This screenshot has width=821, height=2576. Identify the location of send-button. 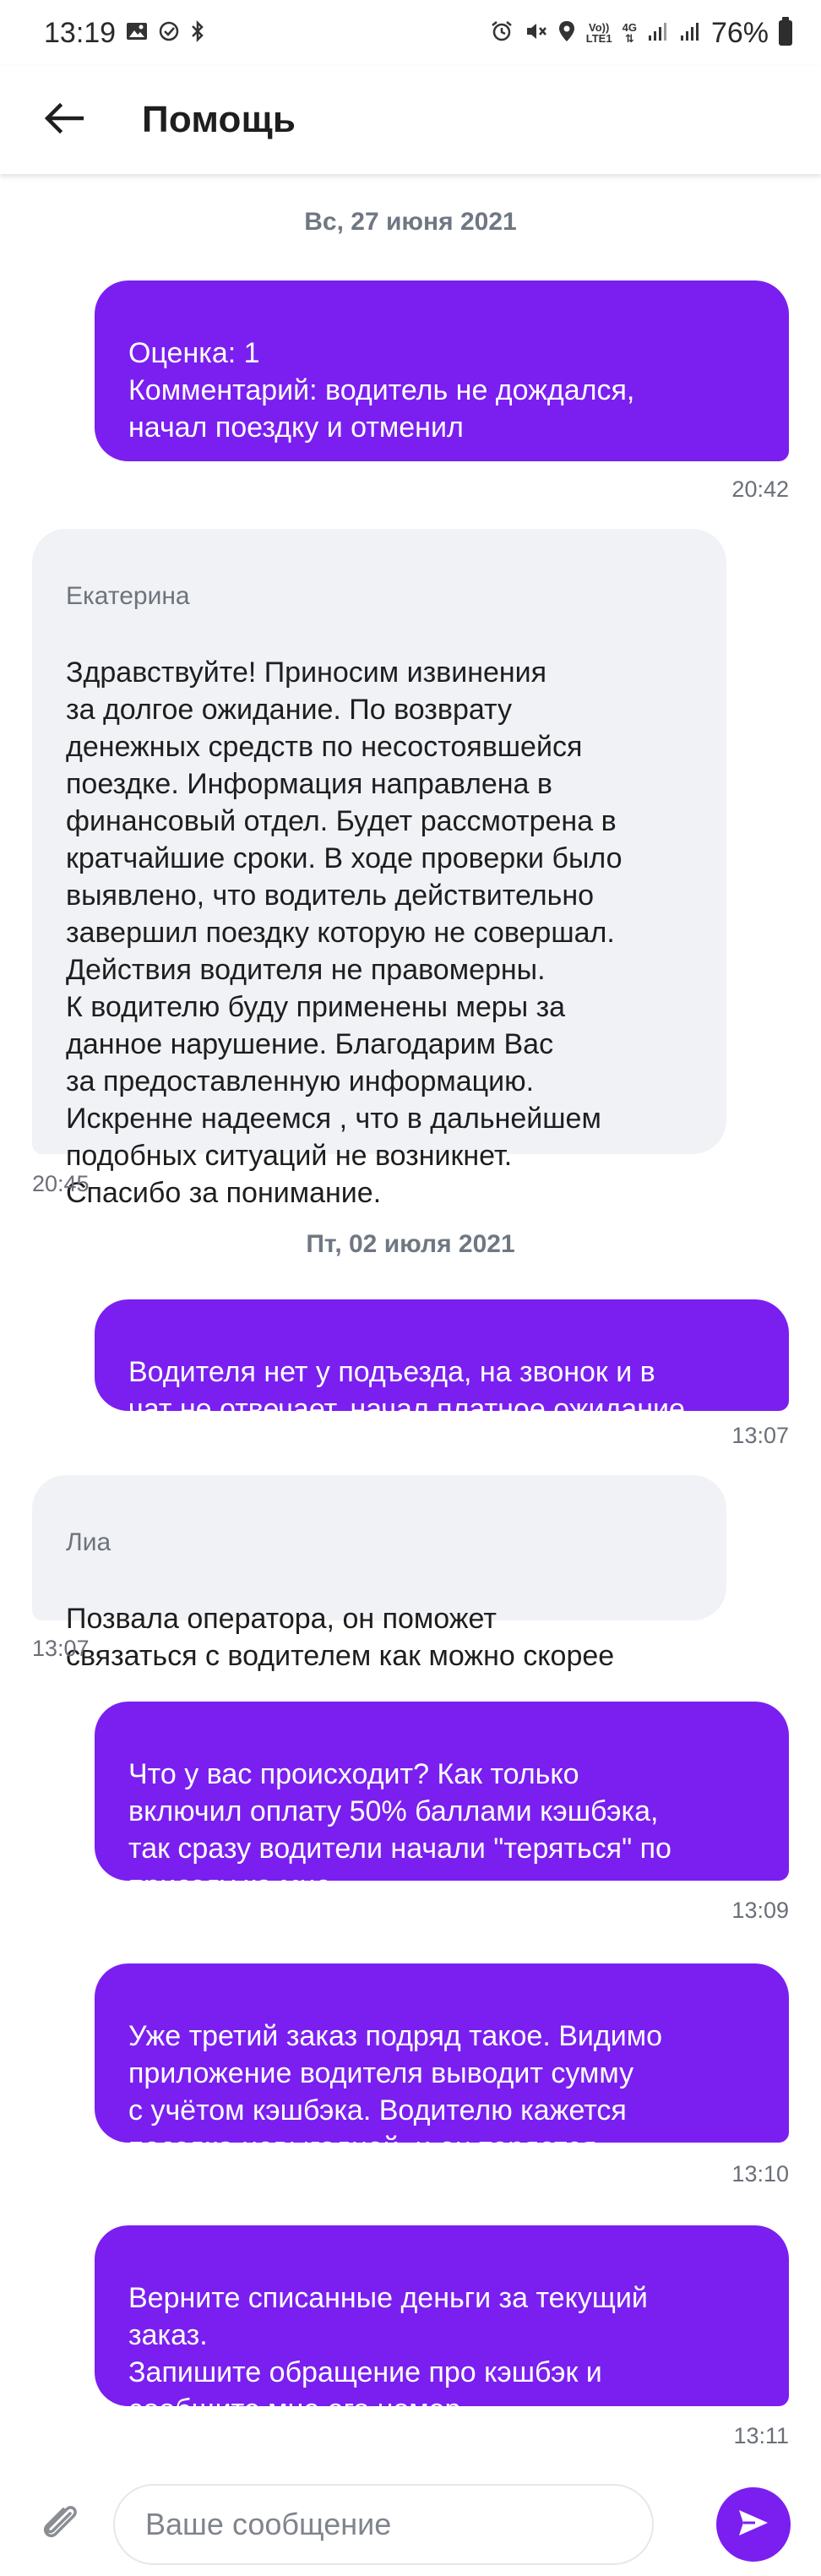
(753, 2524).